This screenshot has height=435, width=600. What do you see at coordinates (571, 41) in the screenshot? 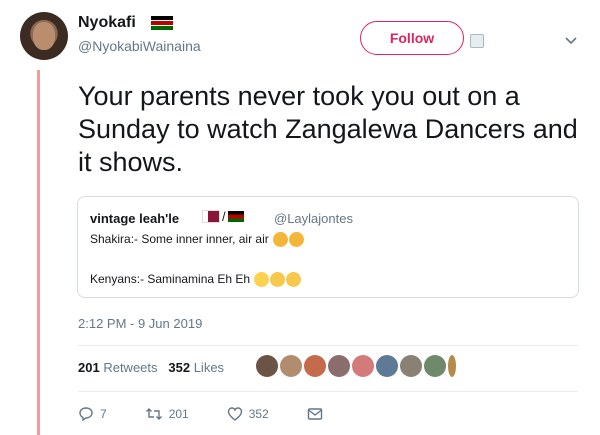
I see `chevron-down-icon` at bounding box center [571, 41].